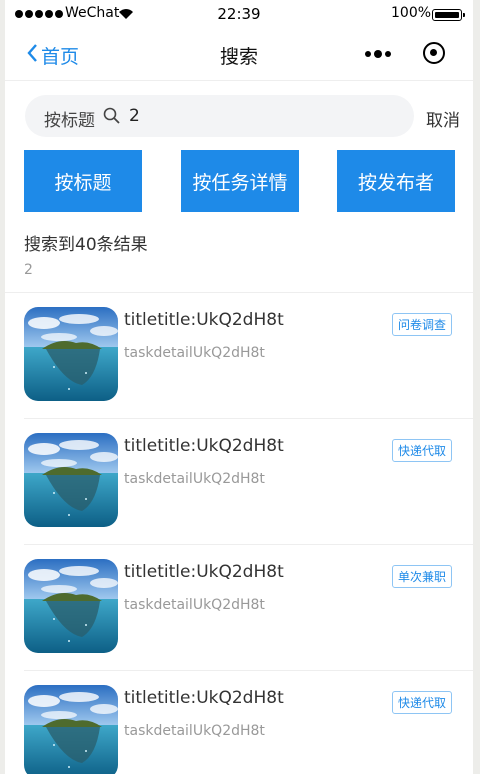 This screenshot has width=480, height=774. What do you see at coordinates (69, 121) in the screenshot?
I see `search-field-prefix: 按标题` at bounding box center [69, 121].